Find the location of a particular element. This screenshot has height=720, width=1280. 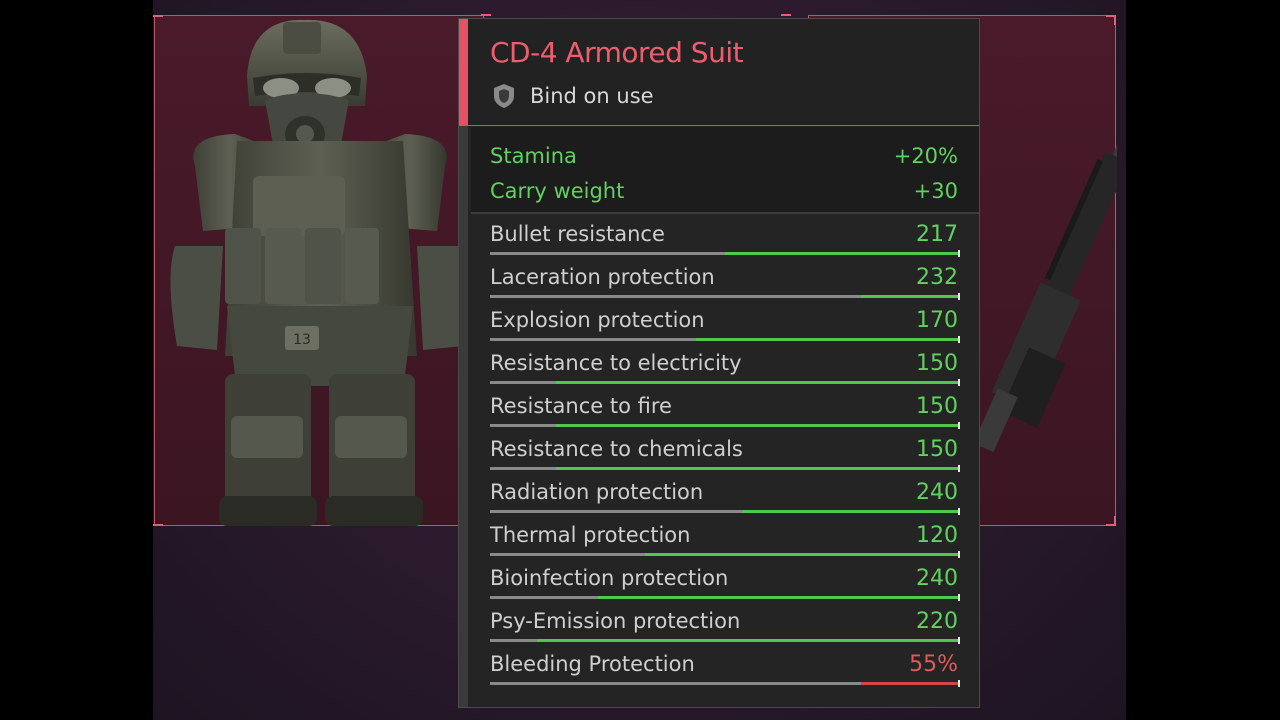

stat-row: Explosion protection 170 is located at coordinates (725, 322).